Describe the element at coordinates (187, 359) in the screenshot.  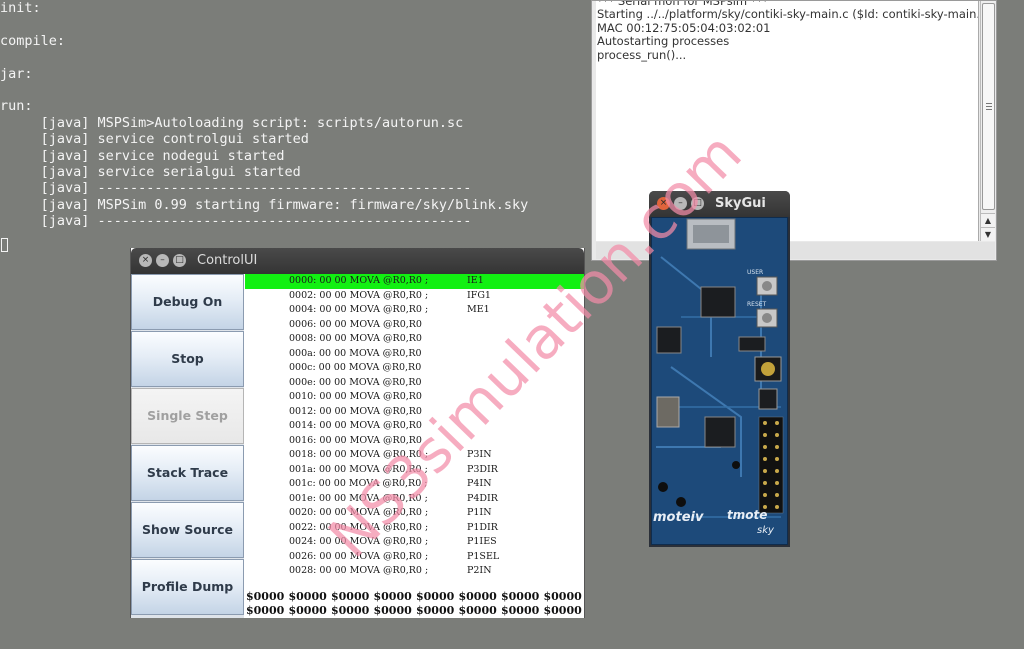
I see `stop-button: Stop` at that location.